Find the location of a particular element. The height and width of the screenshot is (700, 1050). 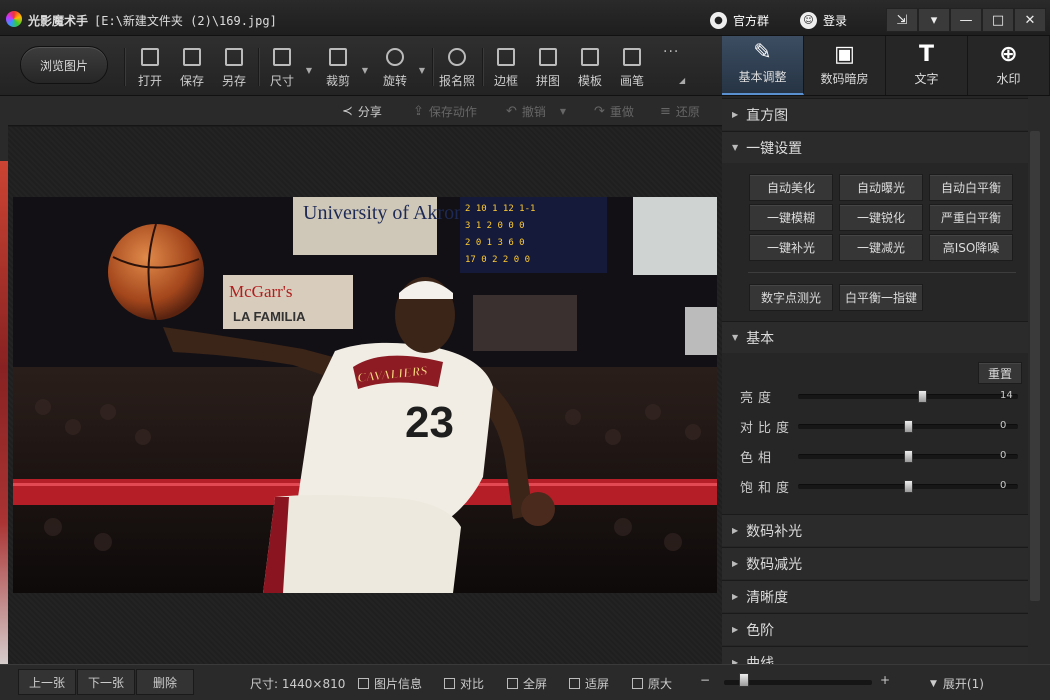

section-histogram: ▶ 直方图 is located at coordinates (875, 114).